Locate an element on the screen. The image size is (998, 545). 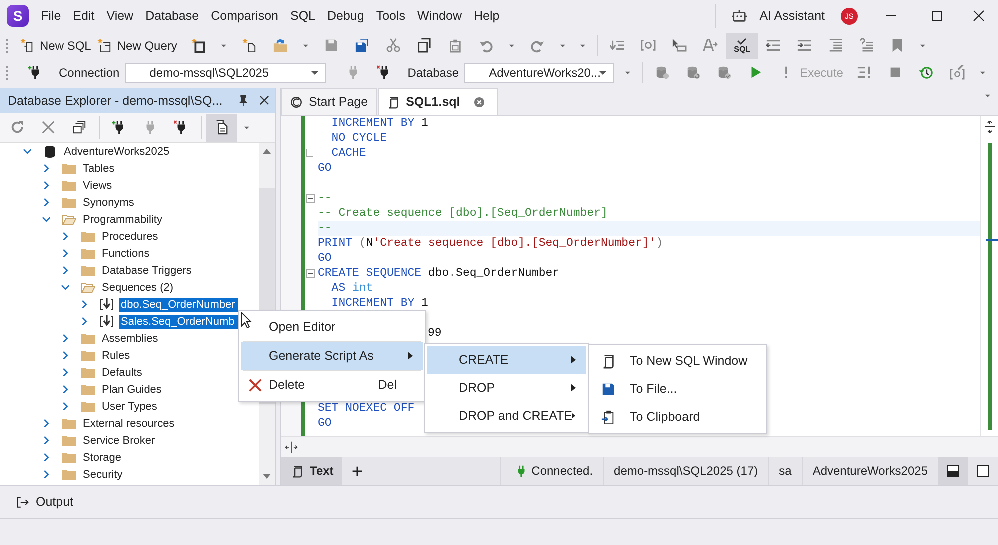
database-label: Database is located at coordinates (434, 73).